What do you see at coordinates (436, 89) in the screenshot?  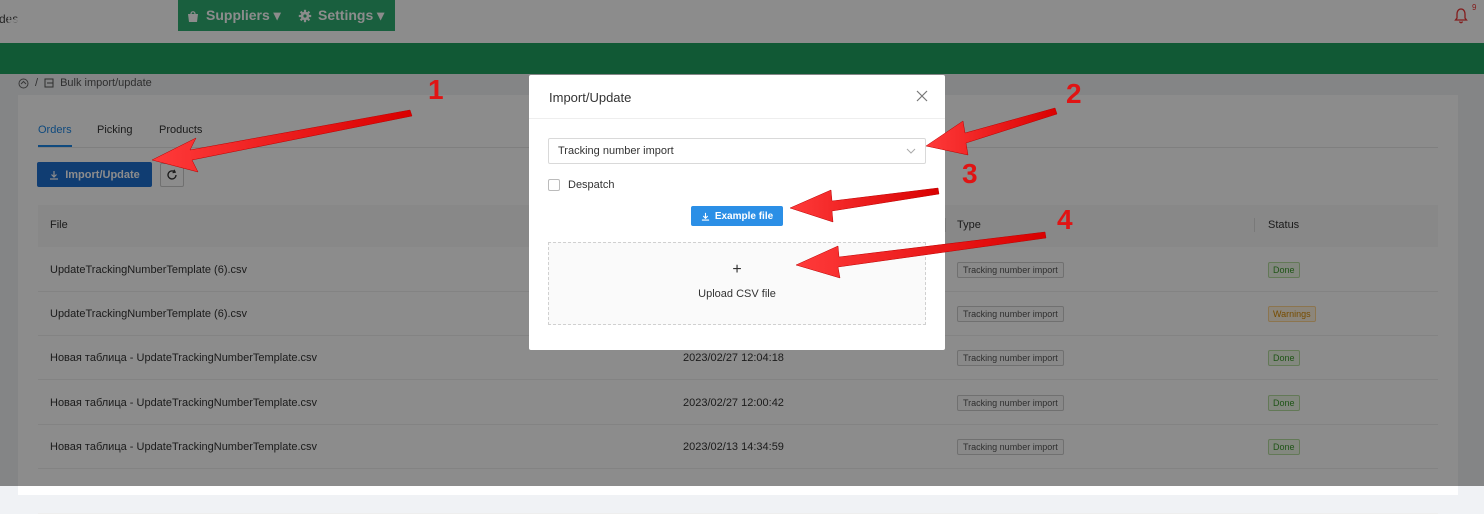 I see `annotation-number-1: 1` at bounding box center [436, 89].